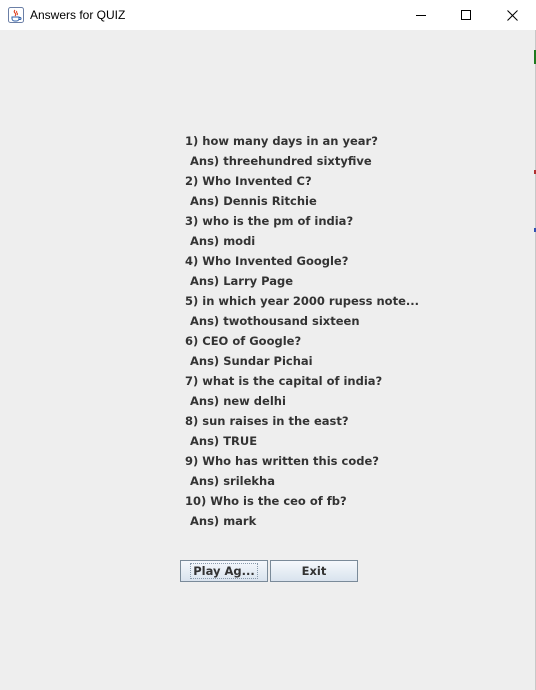  I want to click on answer-label: Ans) modi, so click(223, 241).